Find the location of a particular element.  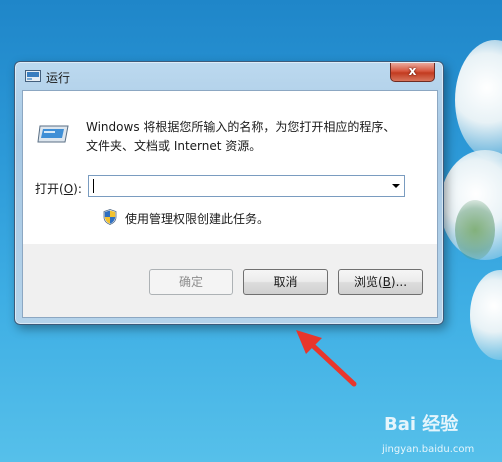

baidu-logo: Bai 经验 is located at coordinates (421, 424).